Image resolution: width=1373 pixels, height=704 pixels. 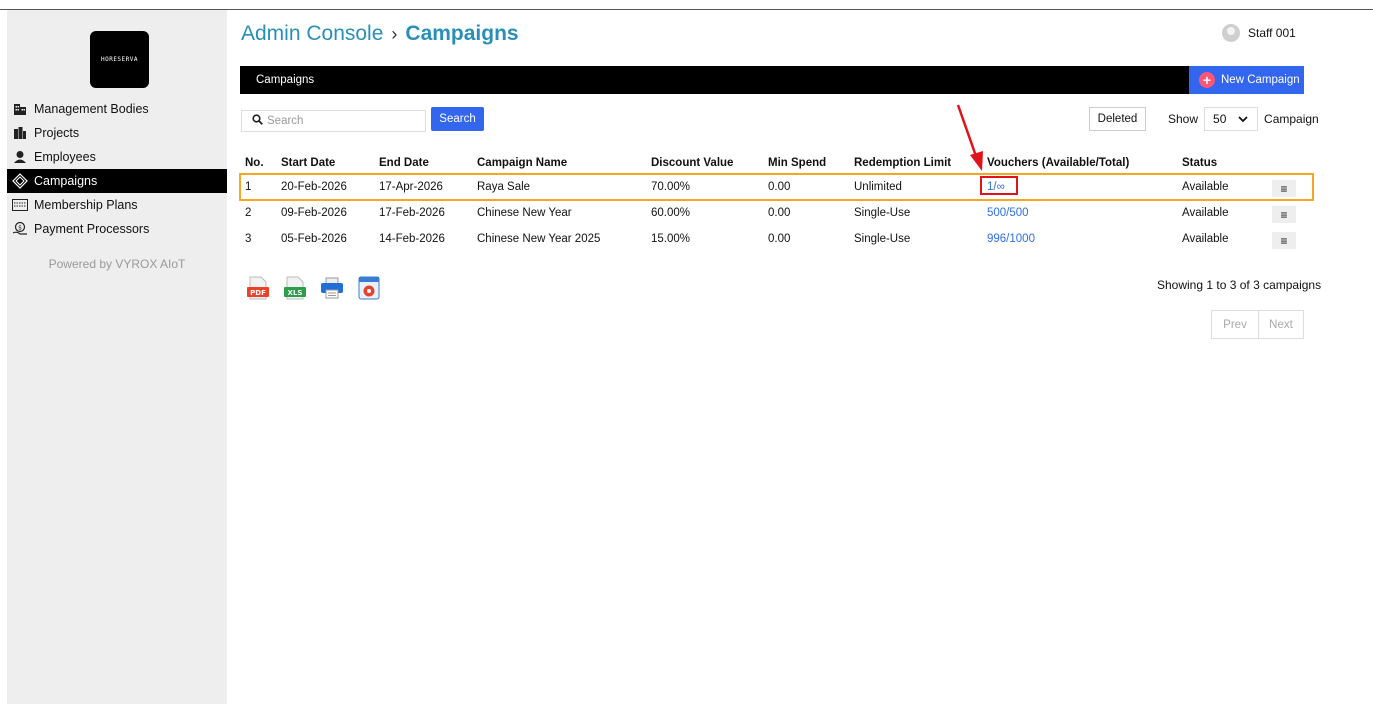 What do you see at coordinates (91, 109) in the screenshot?
I see `sidebar-item-label: Management Bodies` at bounding box center [91, 109].